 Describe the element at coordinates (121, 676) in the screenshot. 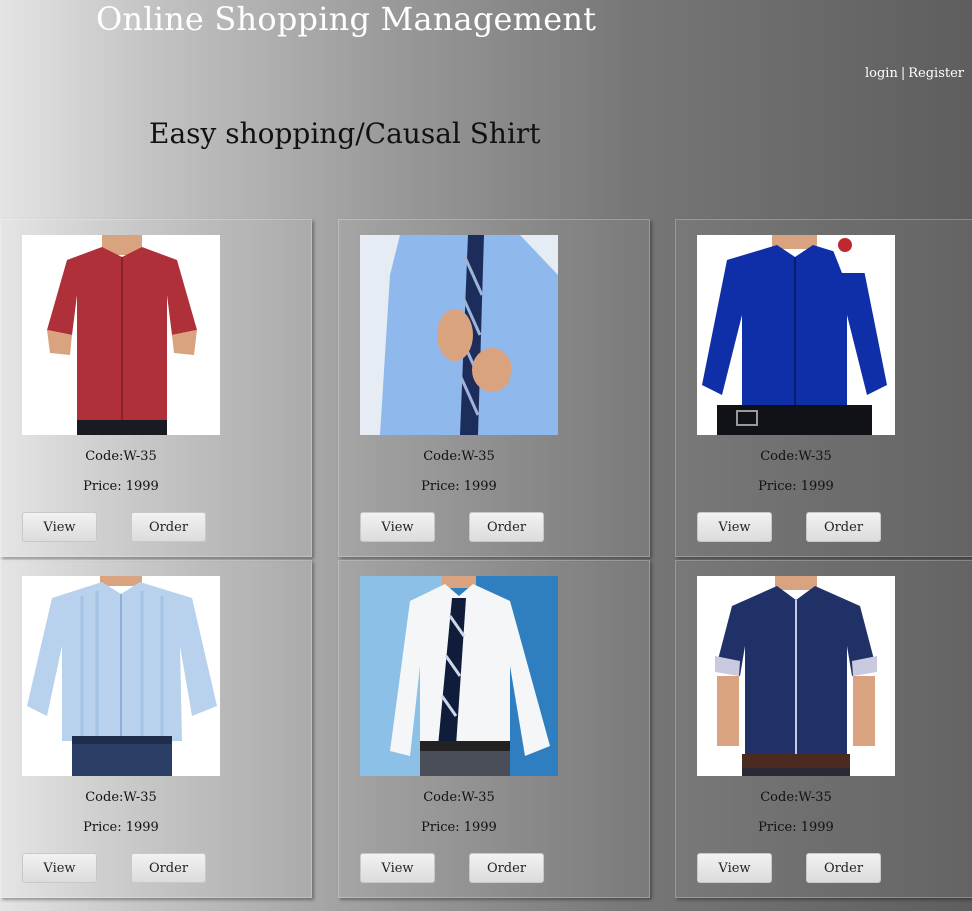

I see `product-image-striped-shirt` at that location.